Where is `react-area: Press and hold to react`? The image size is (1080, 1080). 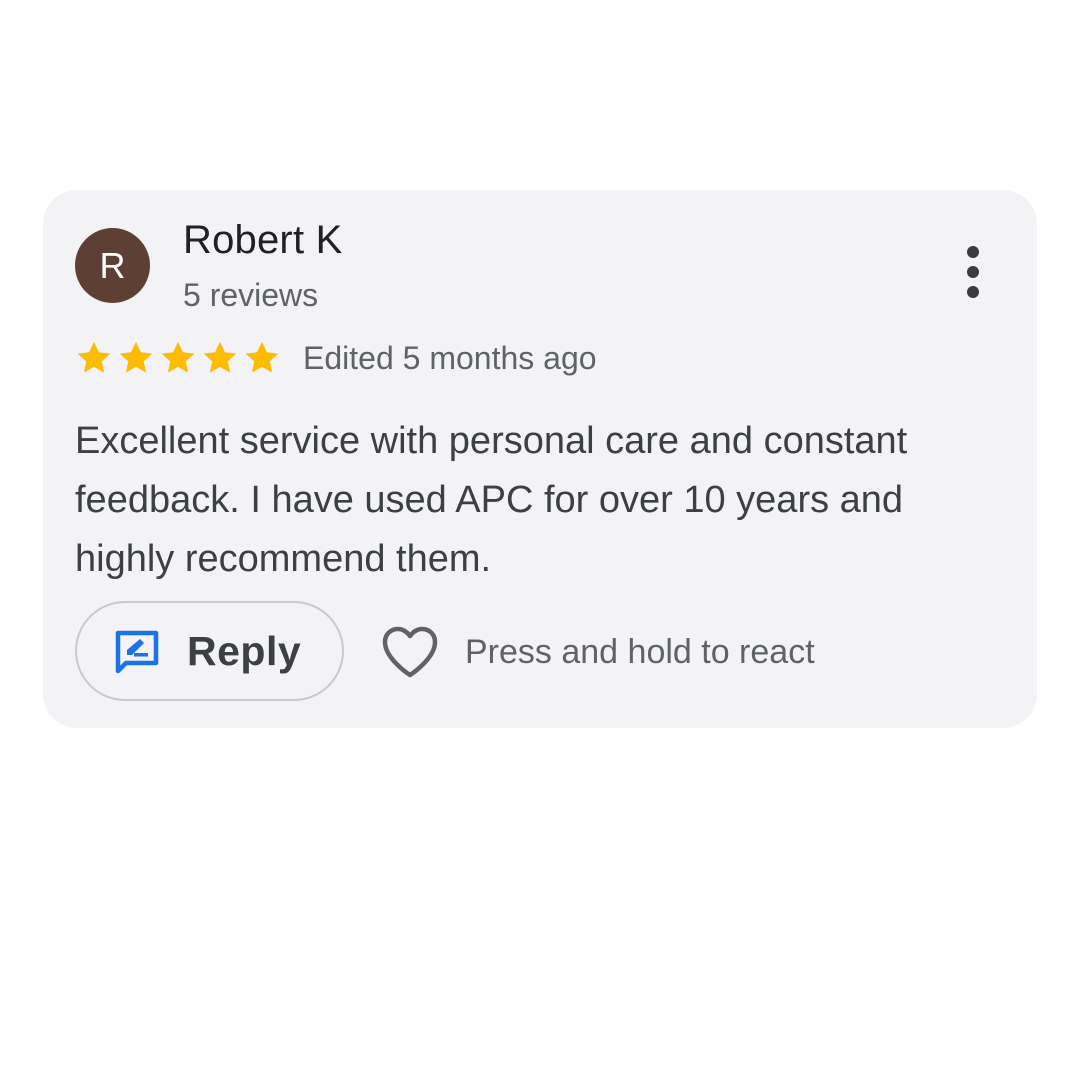 react-area: Press and hold to react is located at coordinates (598, 652).